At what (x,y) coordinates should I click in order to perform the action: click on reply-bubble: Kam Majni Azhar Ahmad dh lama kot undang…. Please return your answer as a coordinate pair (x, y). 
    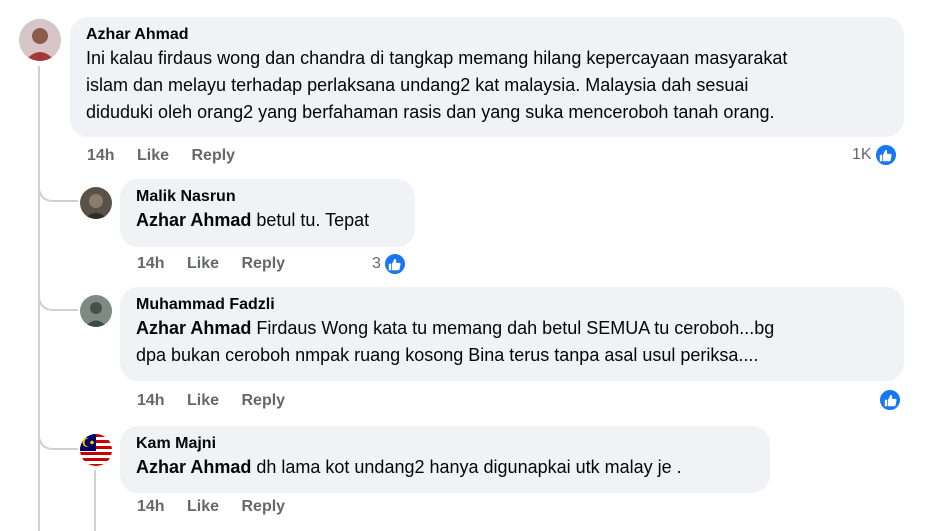
    Looking at the image, I should click on (445, 459).